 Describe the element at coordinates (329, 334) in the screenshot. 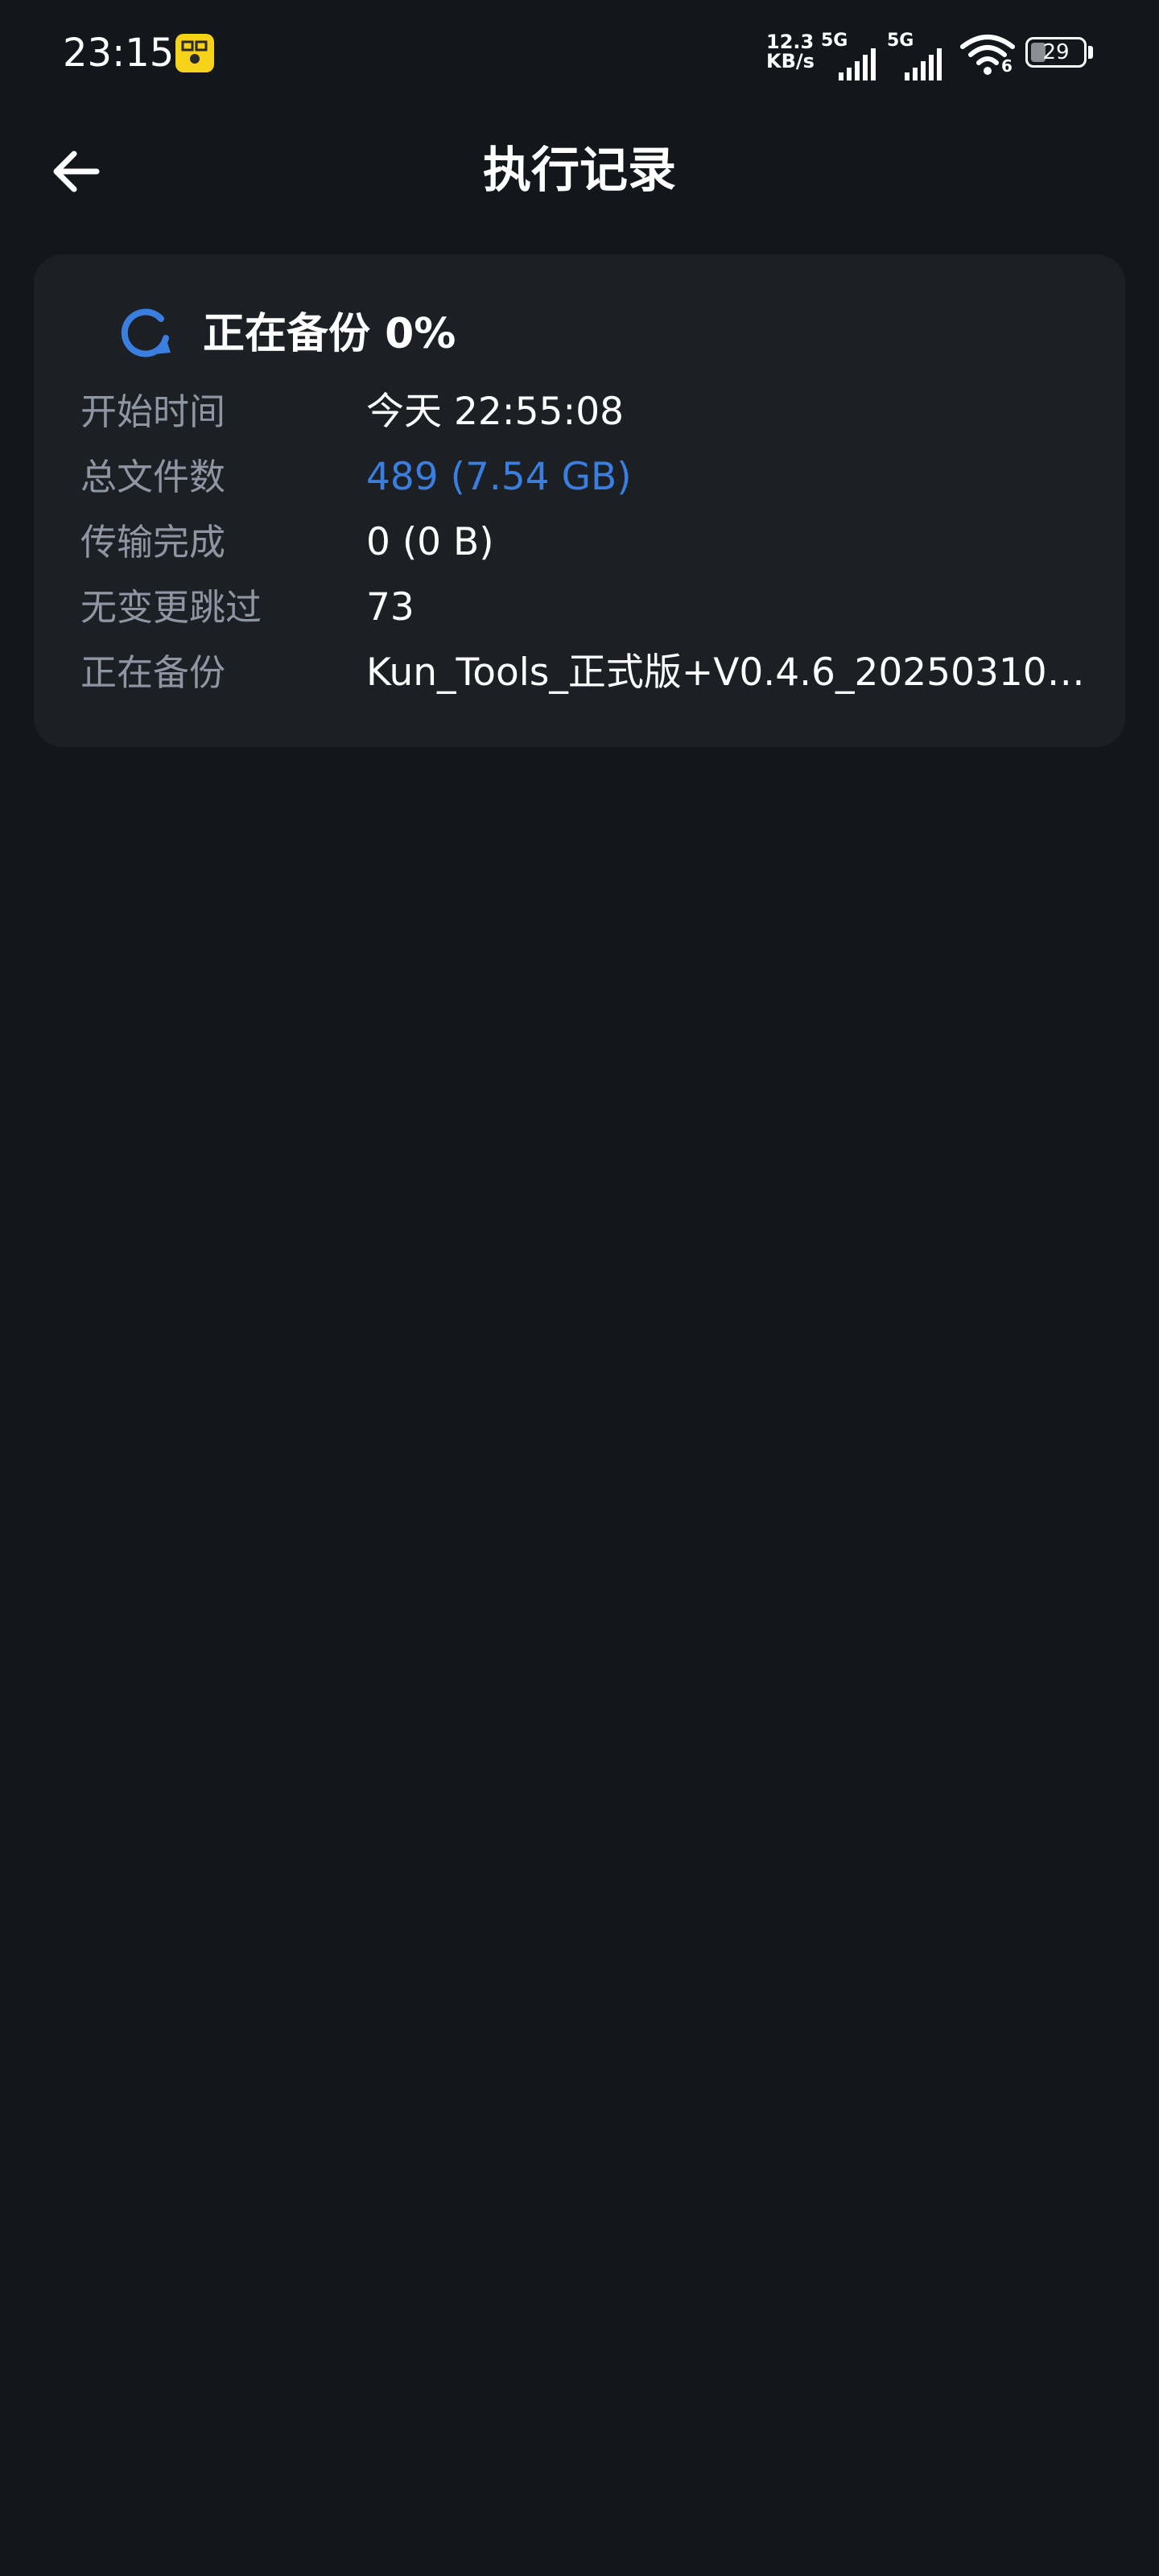

I see `backup-status-text: 正在备份 0%` at that location.